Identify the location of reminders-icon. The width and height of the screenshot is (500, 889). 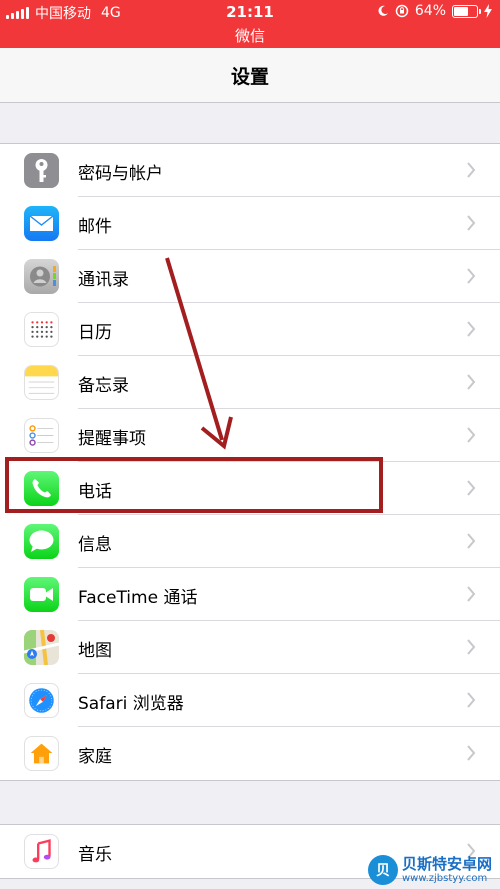
(41, 435).